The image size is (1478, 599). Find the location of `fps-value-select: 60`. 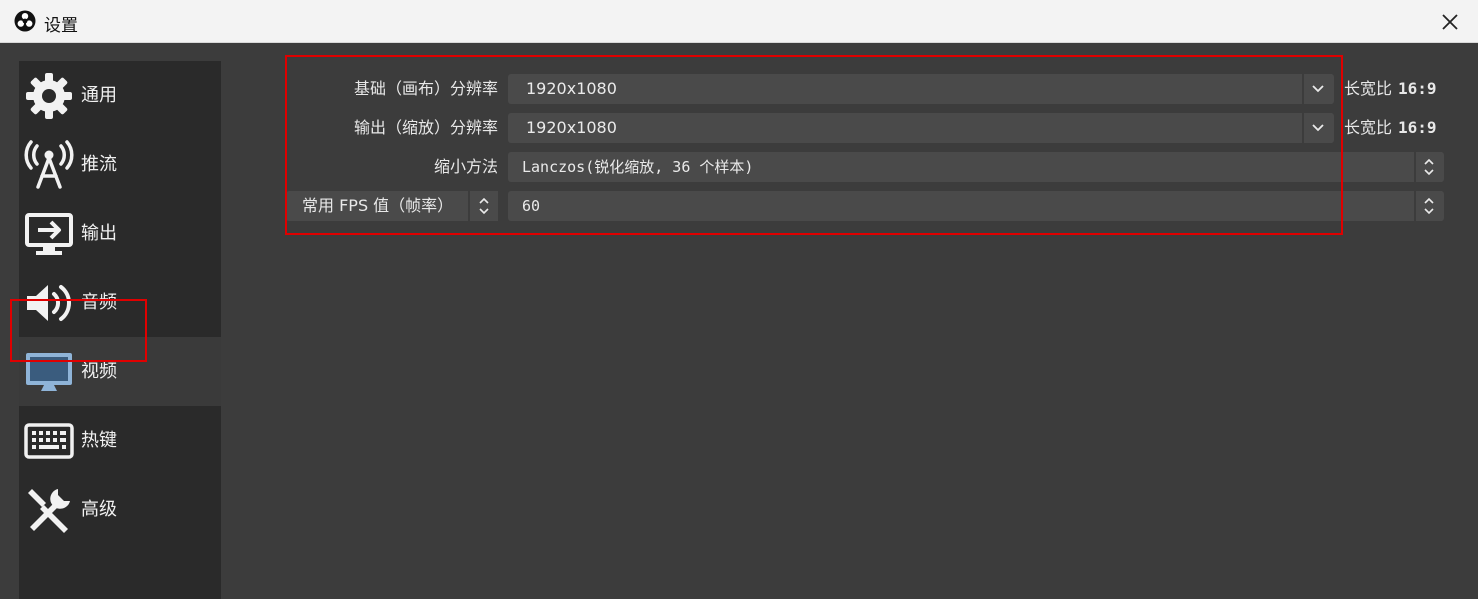

fps-value-select: 60 is located at coordinates (976, 206).